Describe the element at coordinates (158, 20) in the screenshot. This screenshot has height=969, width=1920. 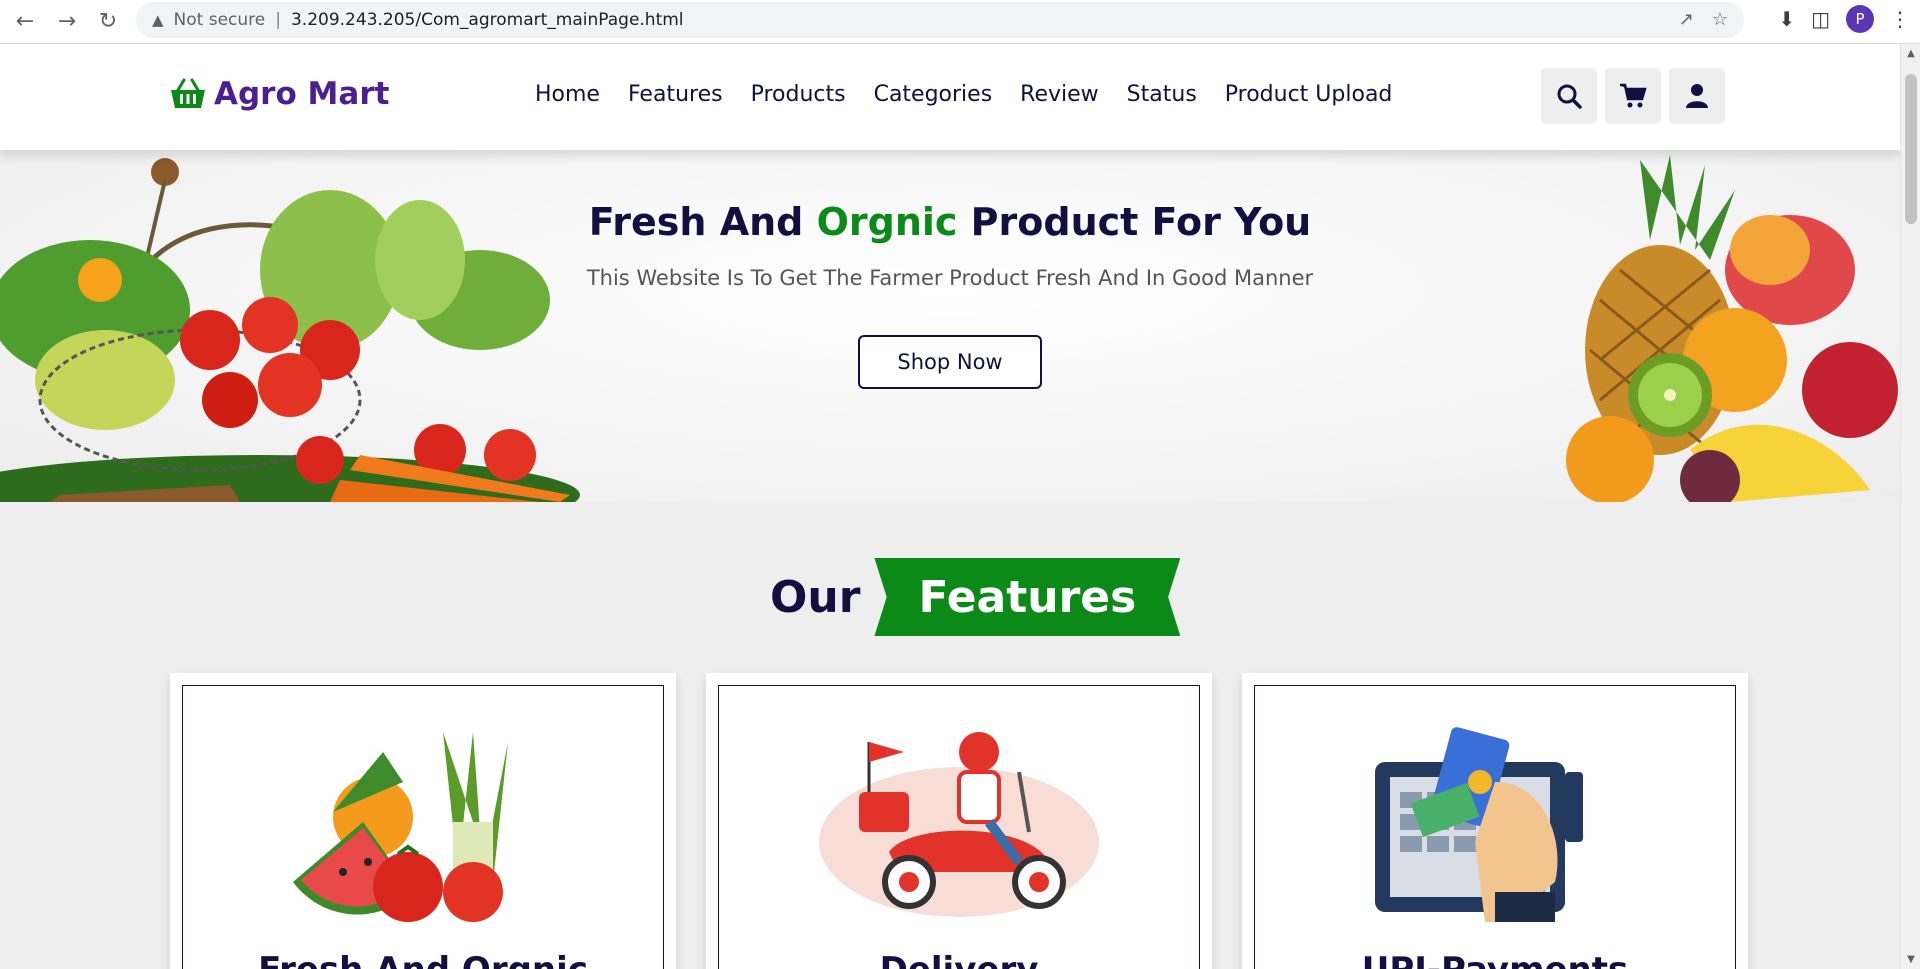
I see `warning-icon: ▲` at that location.